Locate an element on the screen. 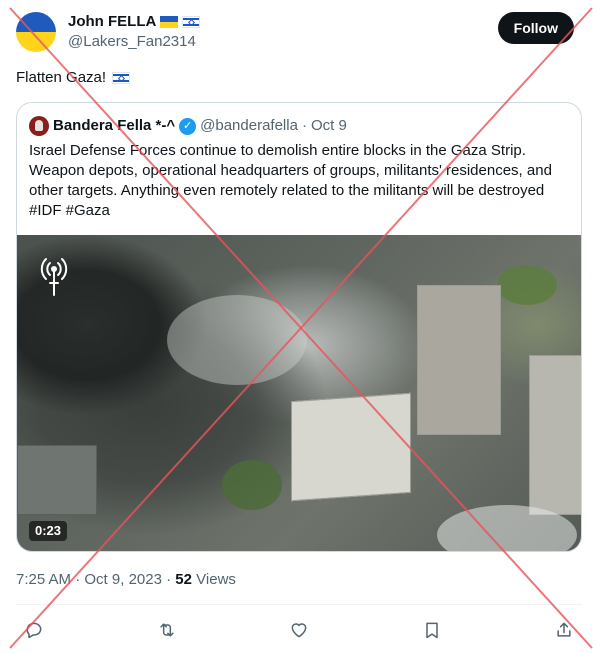 Image resolution: width=598 pixels, height=653 pixels. quote-avatar is located at coordinates (39, 126).